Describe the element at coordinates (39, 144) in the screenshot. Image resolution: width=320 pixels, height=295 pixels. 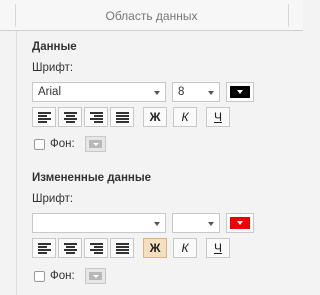
I see `data-fill-checkbox` at that location.